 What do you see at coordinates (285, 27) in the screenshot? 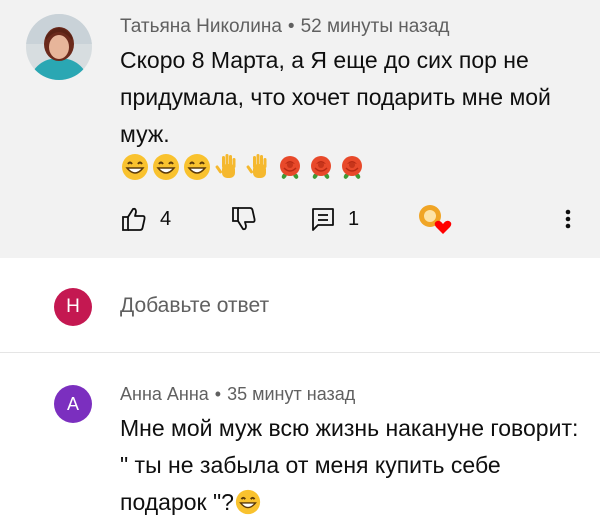
I see `comment-meta: Татьяна Николина • 52 минуты назад` at bounding box center [285, 27].